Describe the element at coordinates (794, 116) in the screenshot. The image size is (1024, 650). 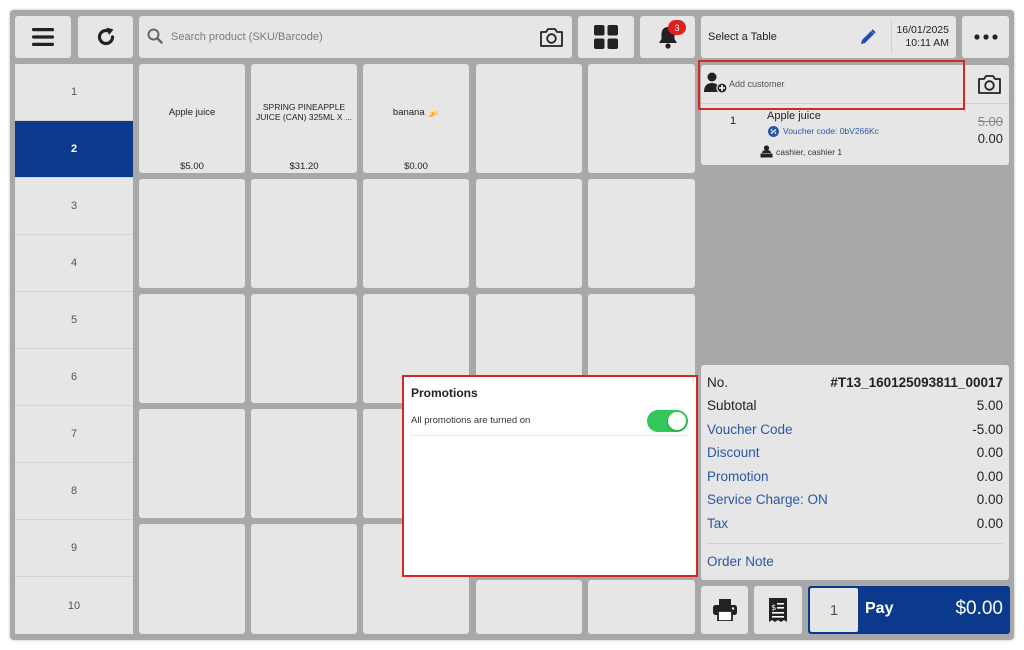
I see `item-name: Apple juice` at that location.